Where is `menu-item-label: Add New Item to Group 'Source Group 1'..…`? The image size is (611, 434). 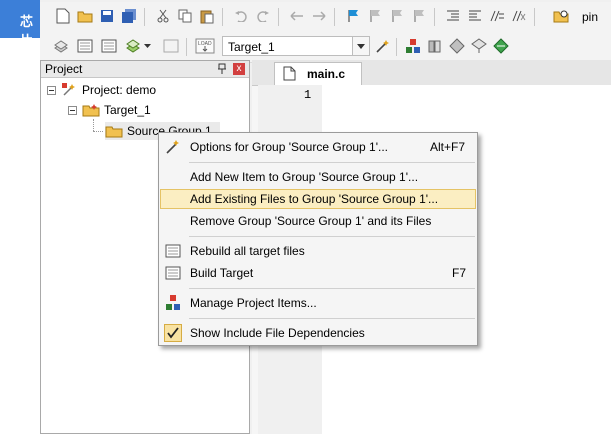
menu-item-label: Add New Item to Group 'Source Group 1'..… is located at coordinates (304, 177).